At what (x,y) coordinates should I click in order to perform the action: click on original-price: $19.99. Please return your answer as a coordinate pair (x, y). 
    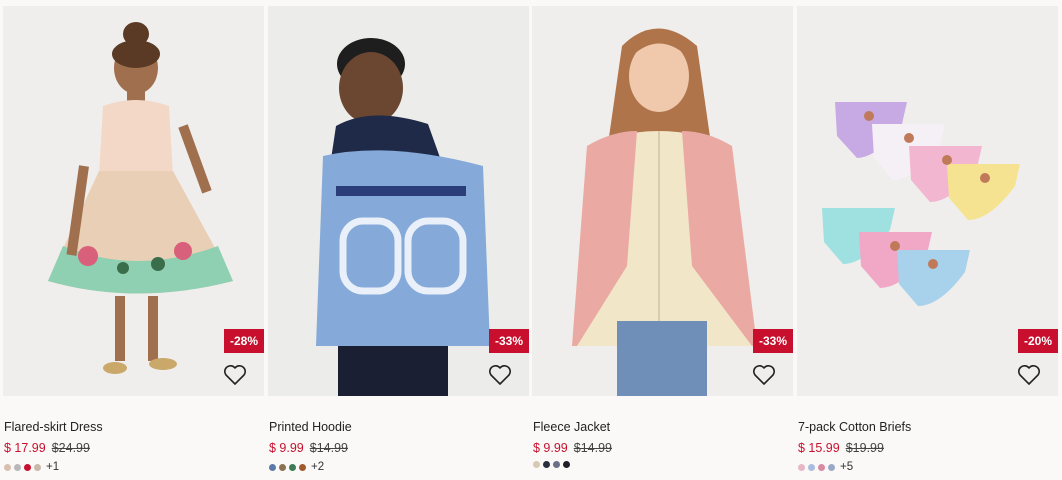
    Looking at the image, I should click on (864, 448).